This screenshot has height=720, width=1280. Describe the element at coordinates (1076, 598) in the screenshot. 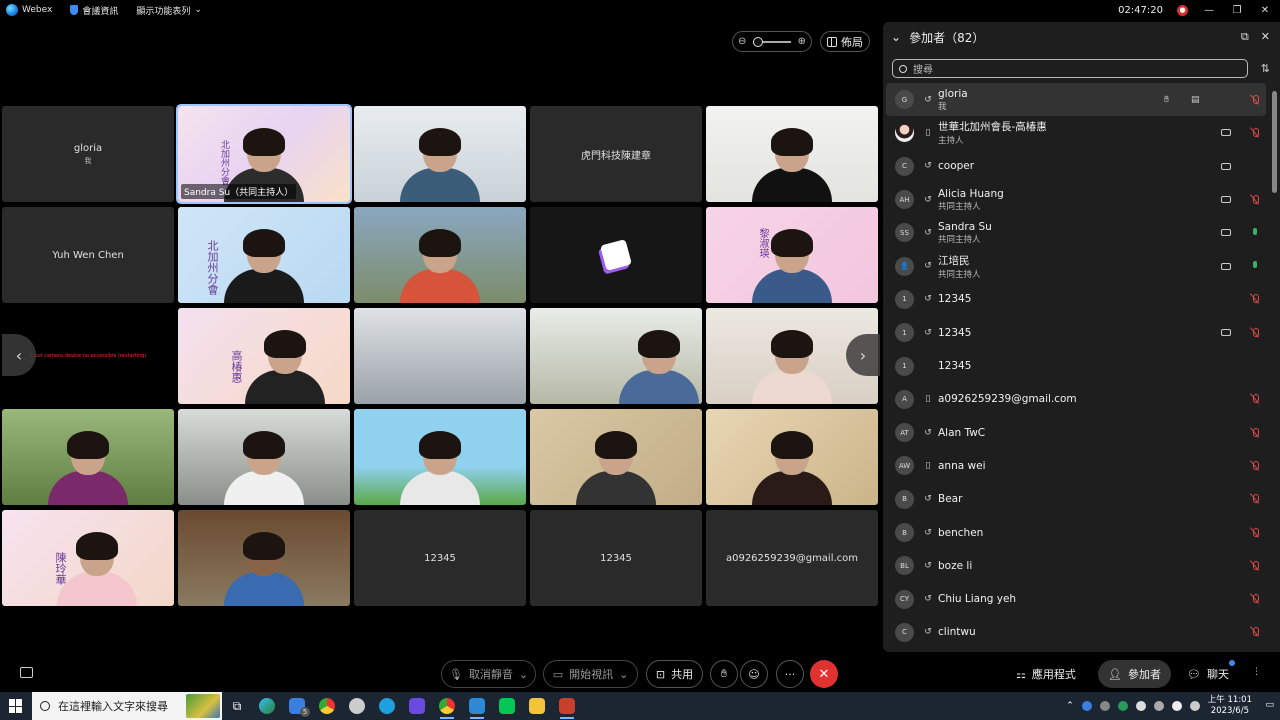

I see `participant-row: CY ↺ Chiu Liang yeh` at that location.